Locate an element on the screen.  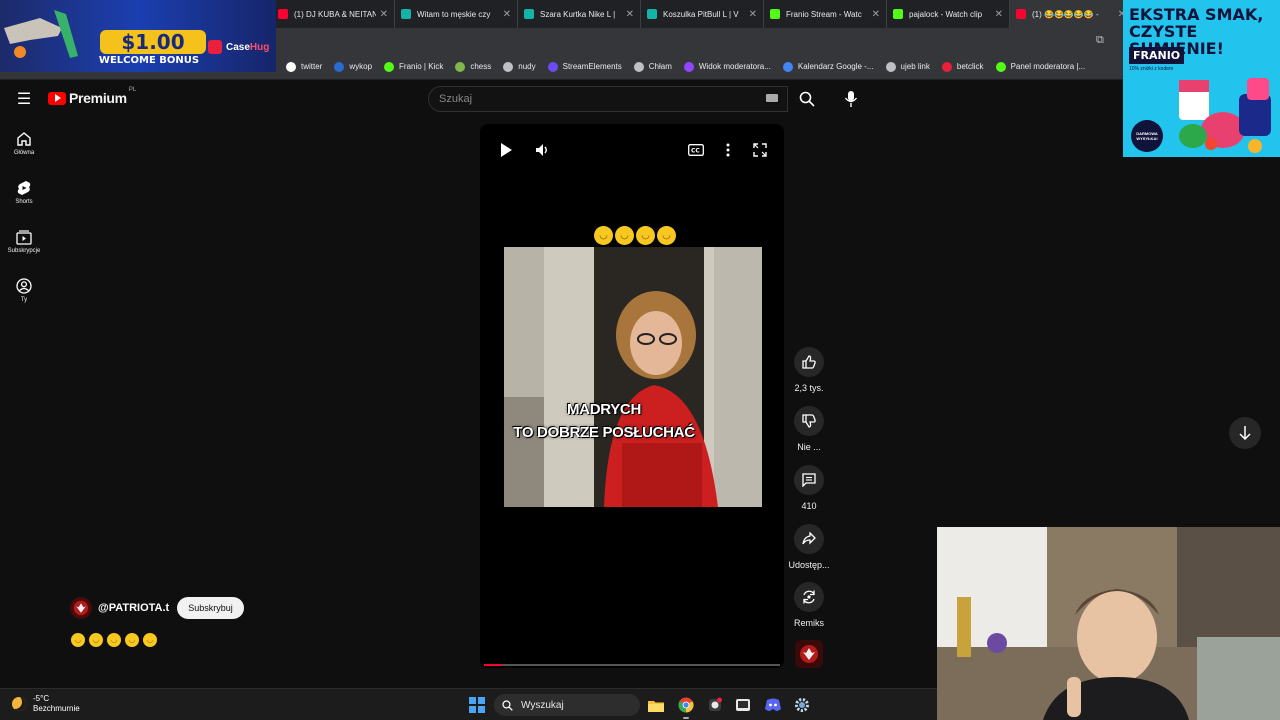
taskbar-search-box: Wyszukaj is located at coordinates (567, 705).